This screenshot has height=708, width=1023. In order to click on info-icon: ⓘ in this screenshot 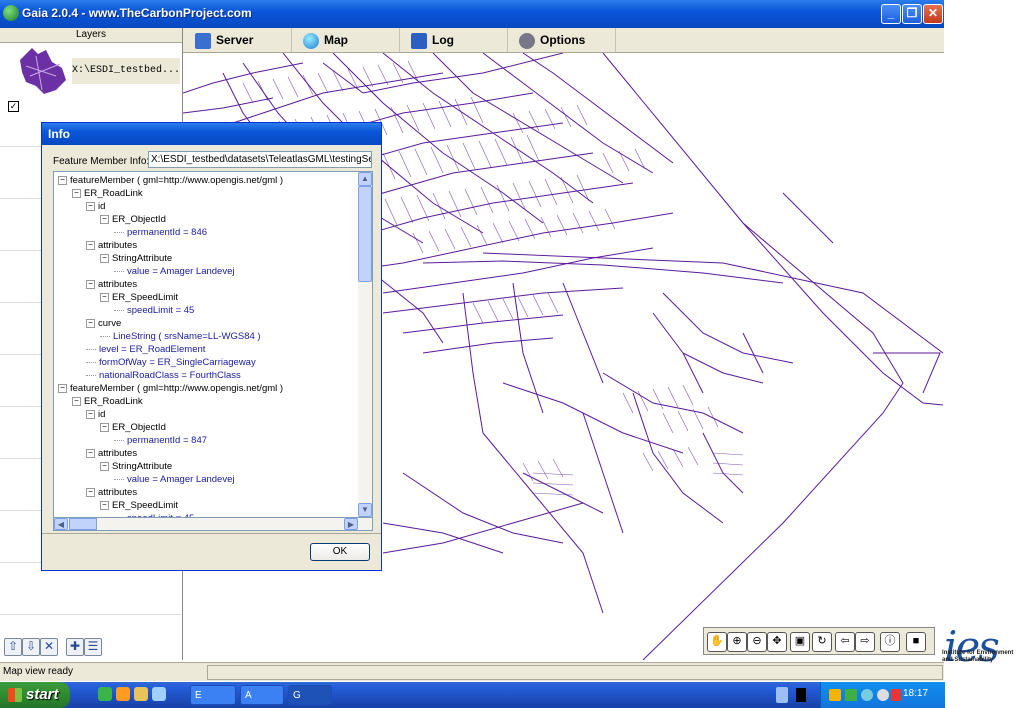, I will do `click(890, 642)`.